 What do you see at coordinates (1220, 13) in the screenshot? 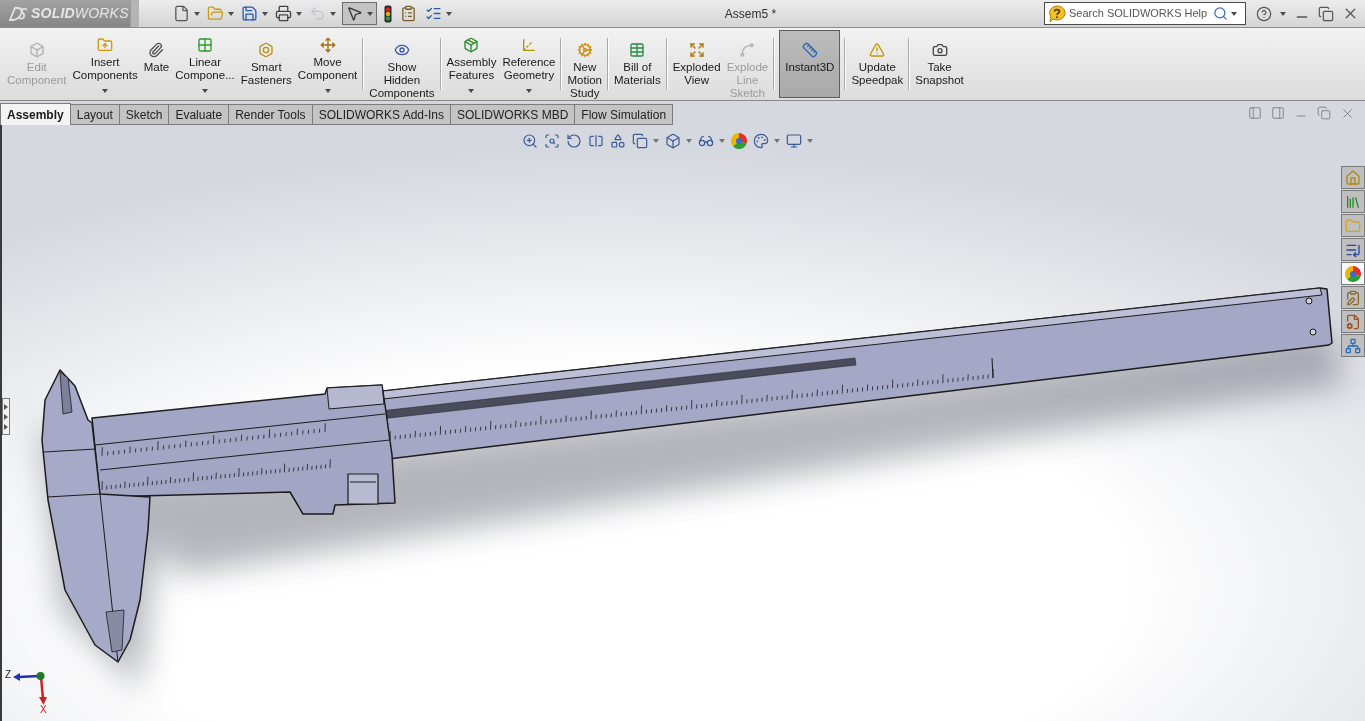
I see `search-icon` at bounding box center [1220, 13].